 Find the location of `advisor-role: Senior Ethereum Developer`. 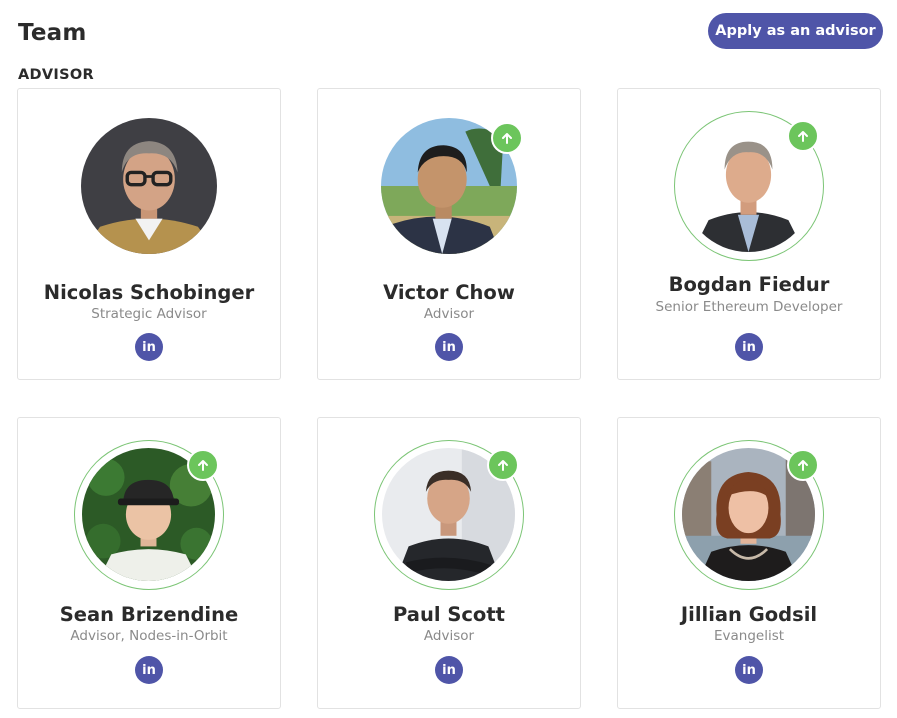

advisor-role: Senior Ethereum Developer is located at coordinates (749, 307).